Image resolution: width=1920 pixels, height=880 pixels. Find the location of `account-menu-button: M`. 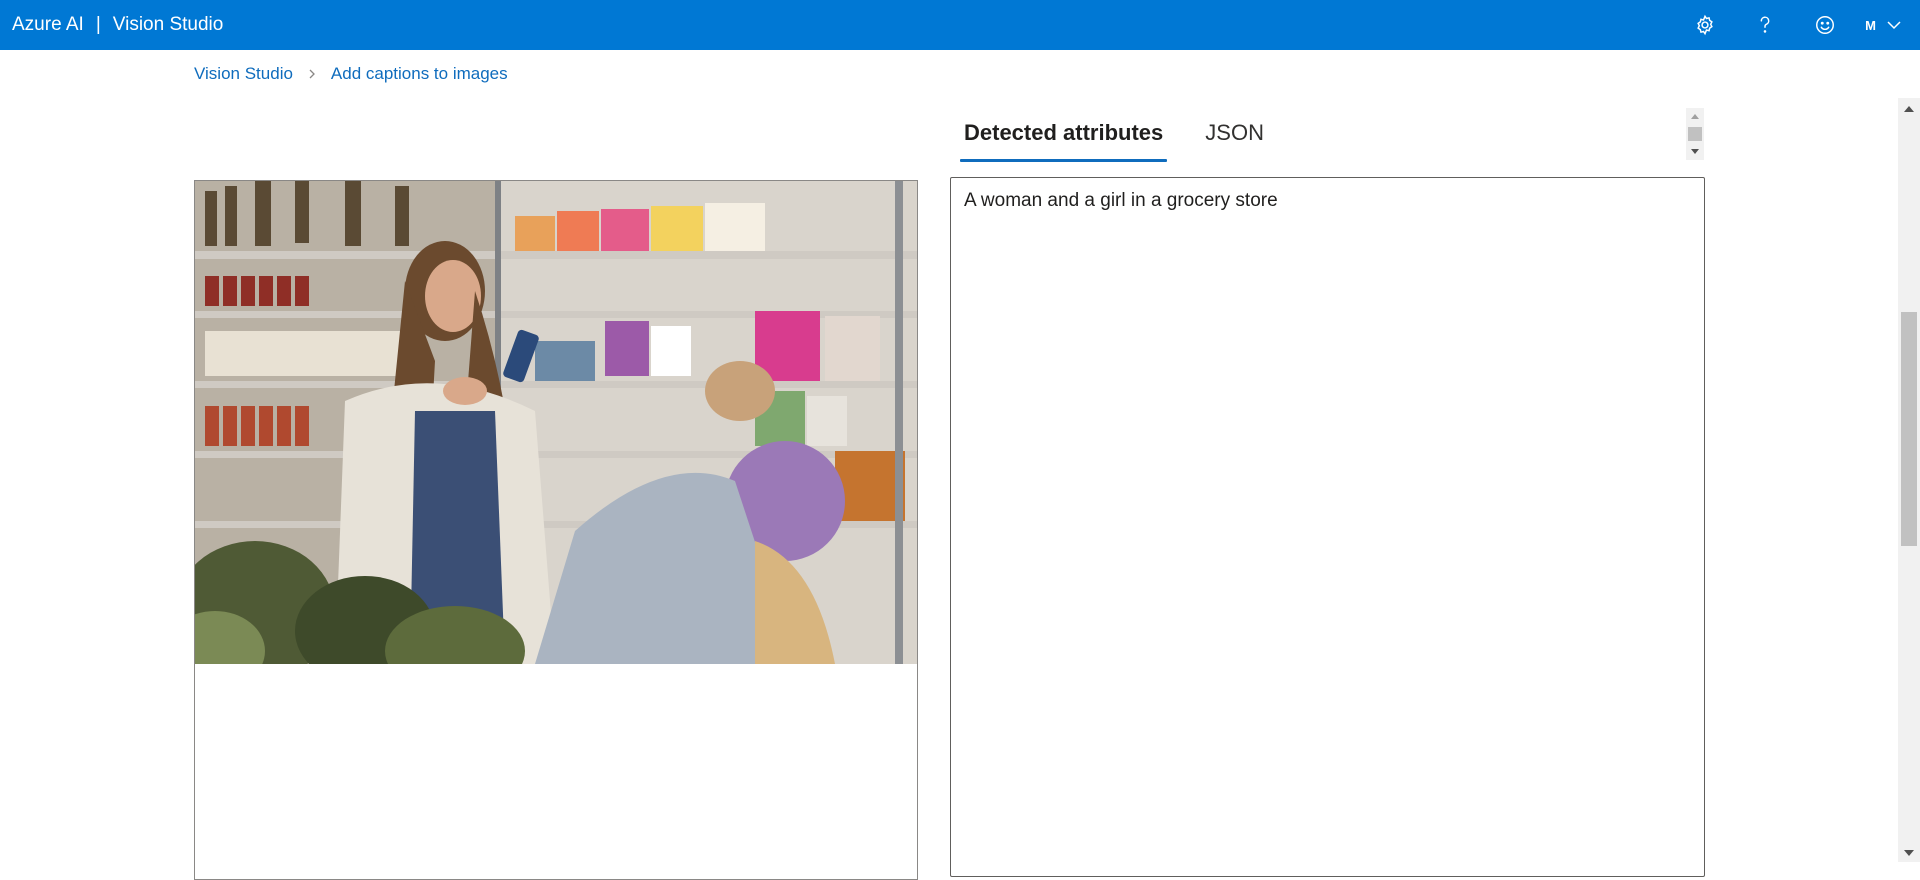

account-menu-button: M is located at coordinates (1887, 25).